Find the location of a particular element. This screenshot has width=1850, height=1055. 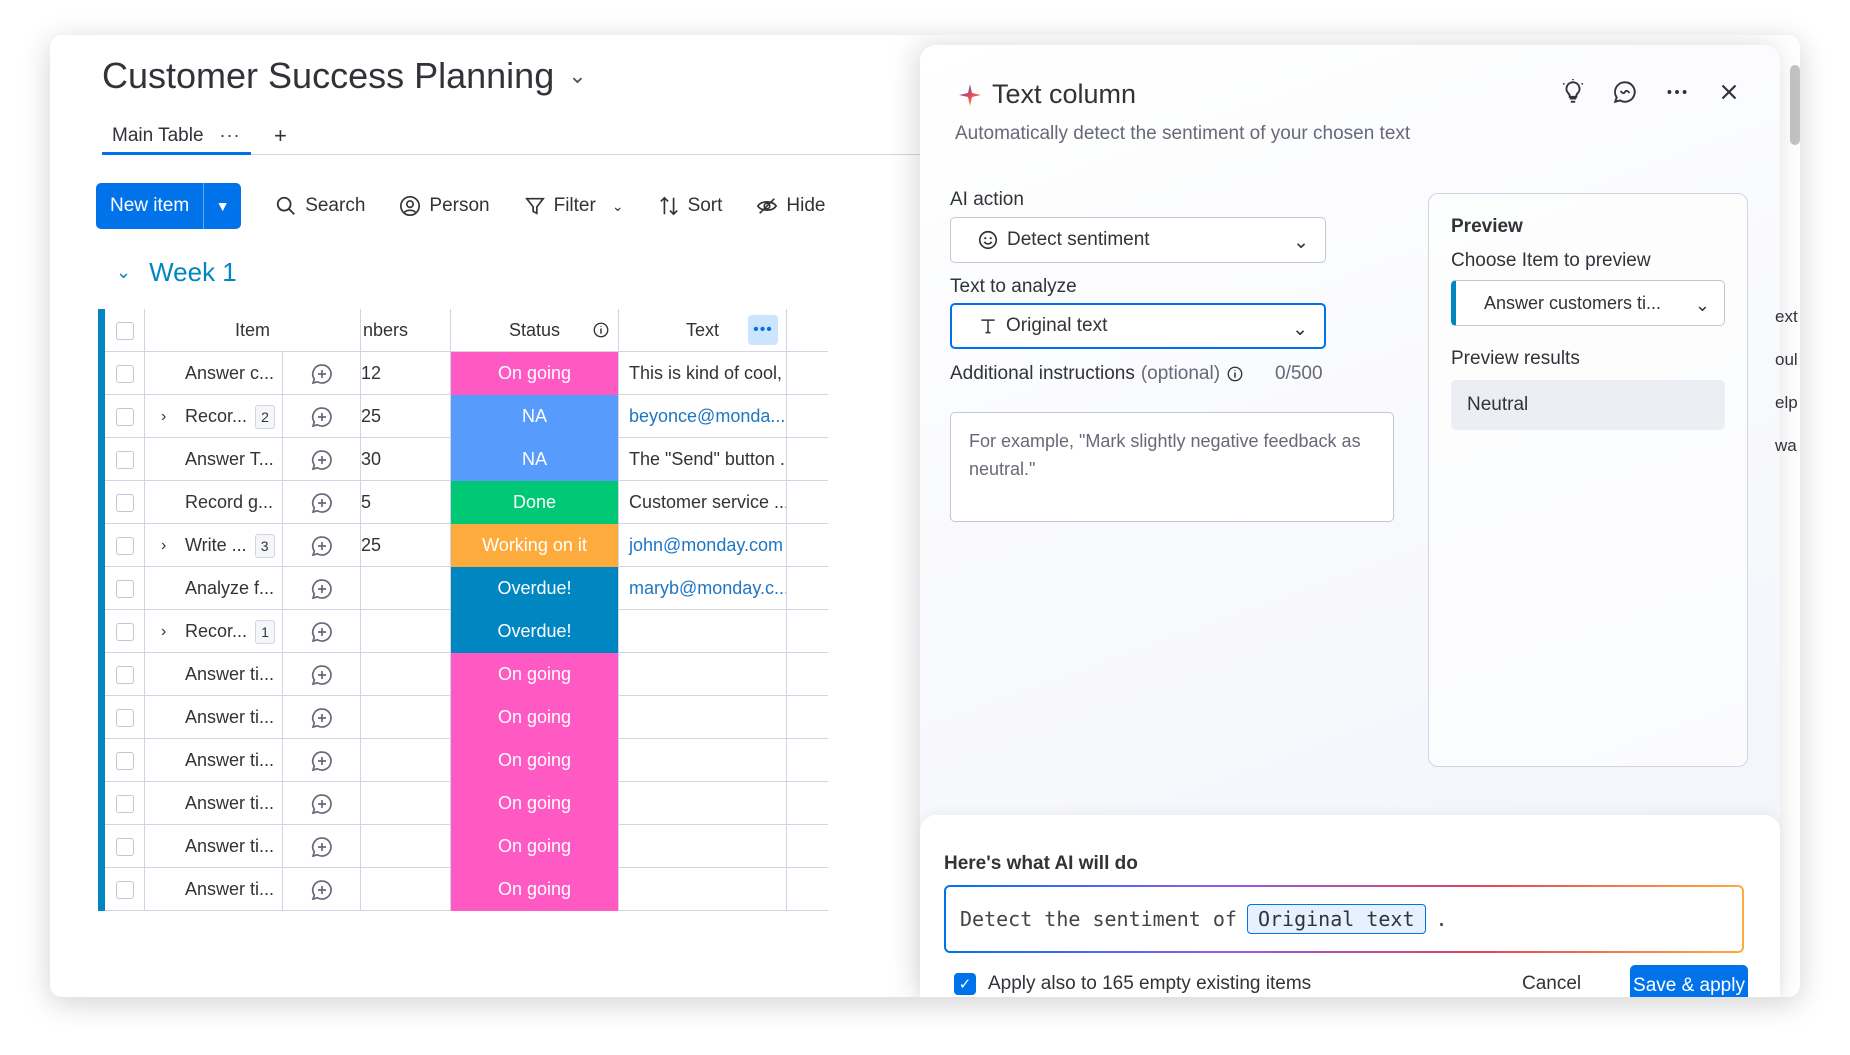

person-button: Person is located at coordinates (444, 206).